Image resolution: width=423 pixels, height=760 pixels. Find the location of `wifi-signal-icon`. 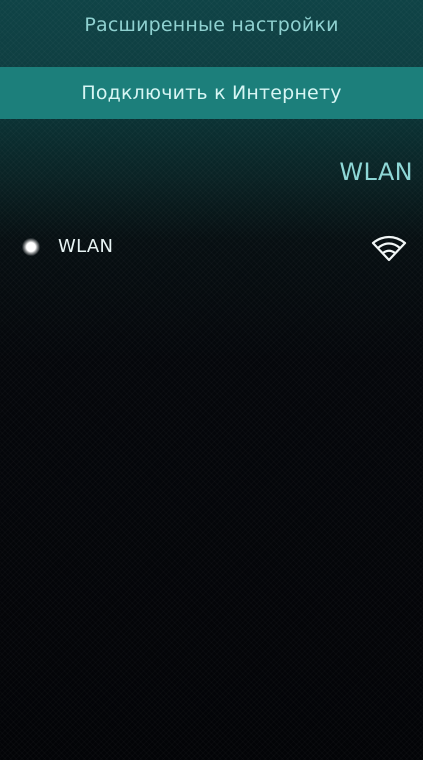

wifi-signal-icon is located at coordinates (389, 248).